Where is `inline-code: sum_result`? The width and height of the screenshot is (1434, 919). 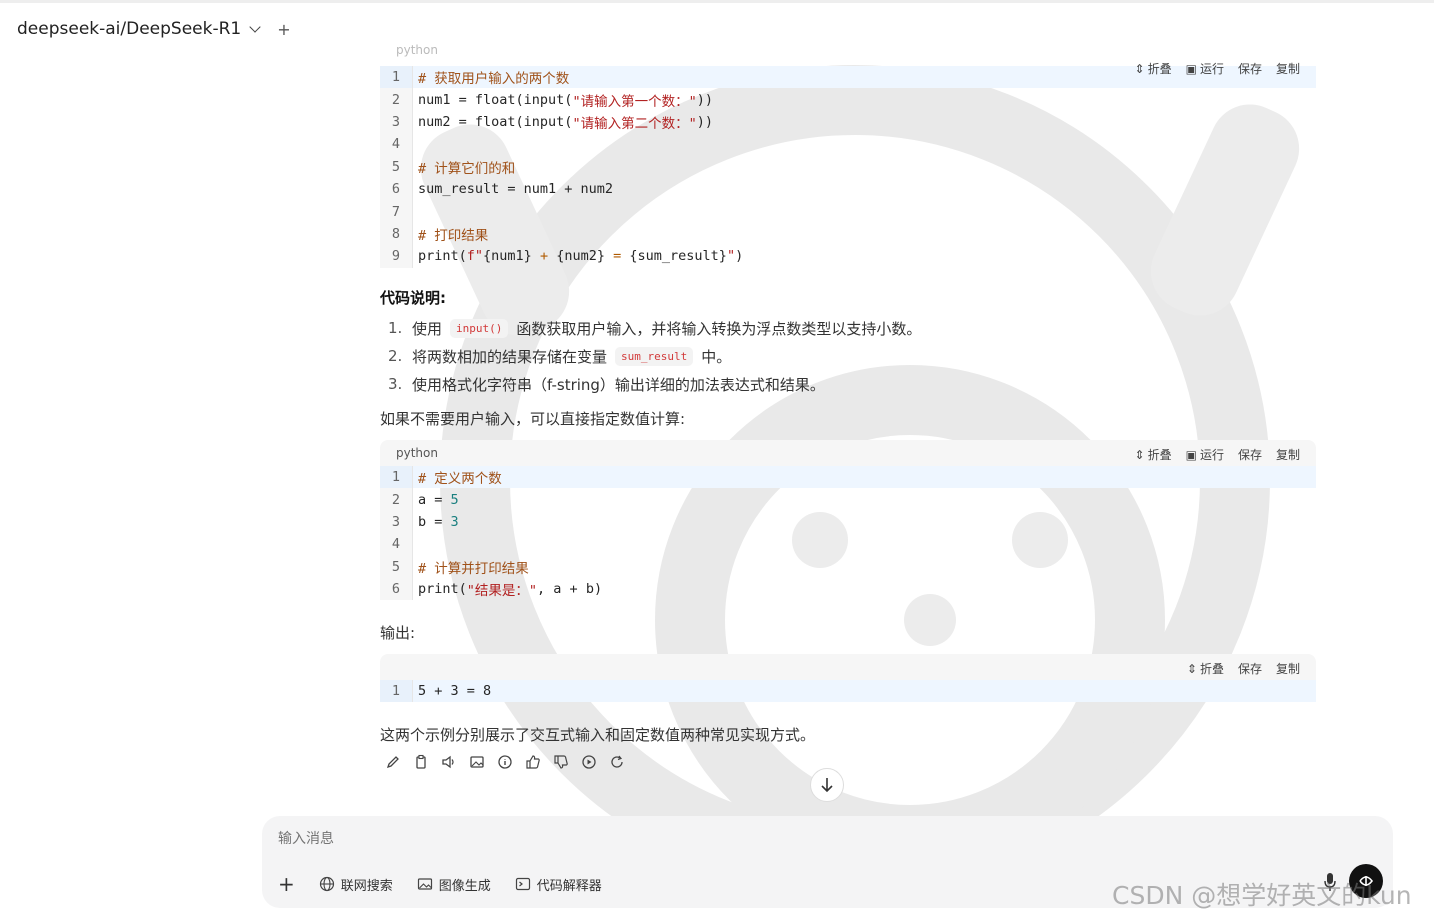 inline-code: sum_result is located at coordinates (654, 356).